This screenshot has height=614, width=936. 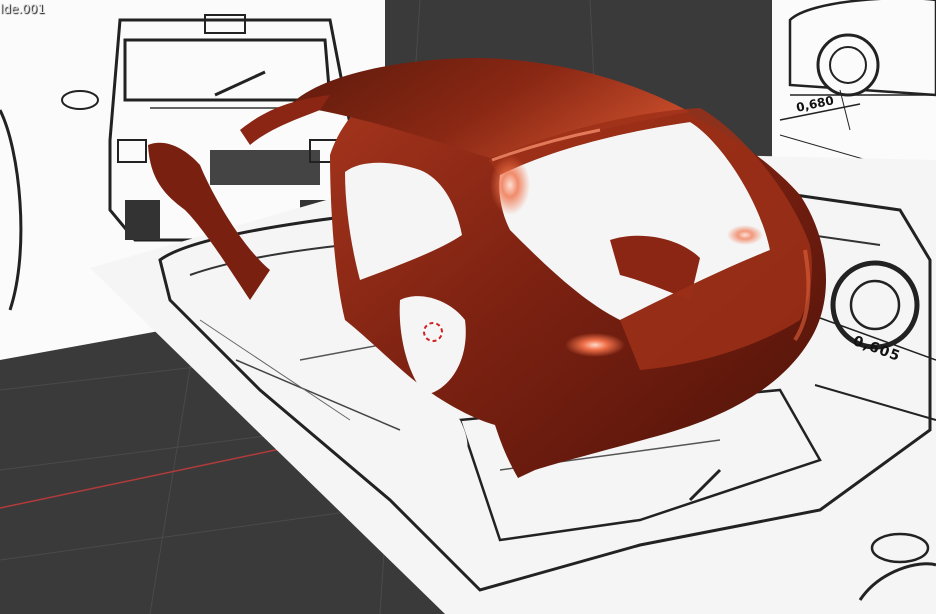 What do you see at coordinates (23, 9) in the screenshot?
I see `active-object-label: lde.001` at bounding box center [23, 9].